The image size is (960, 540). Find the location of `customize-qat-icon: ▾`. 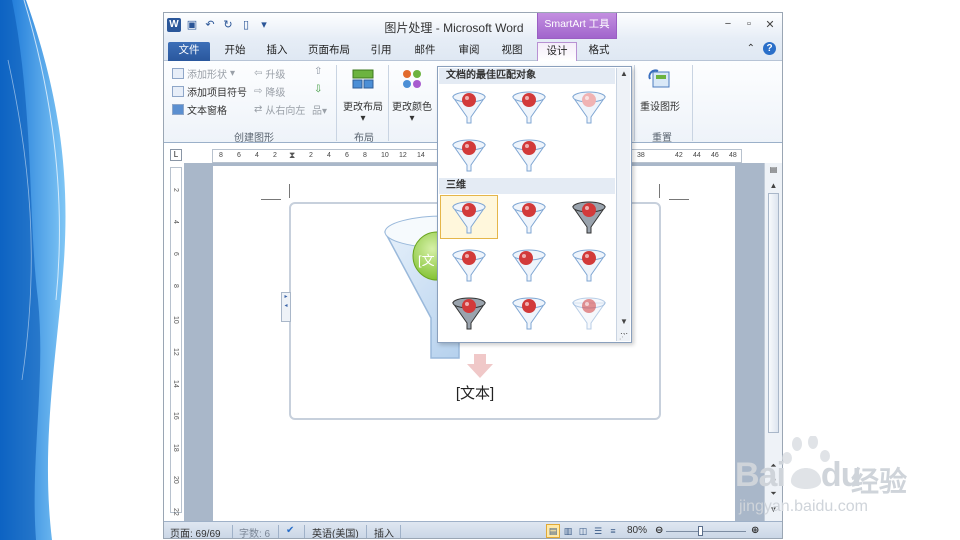

customize-qat-icon: ▾ is located at coordinates (264, 25).